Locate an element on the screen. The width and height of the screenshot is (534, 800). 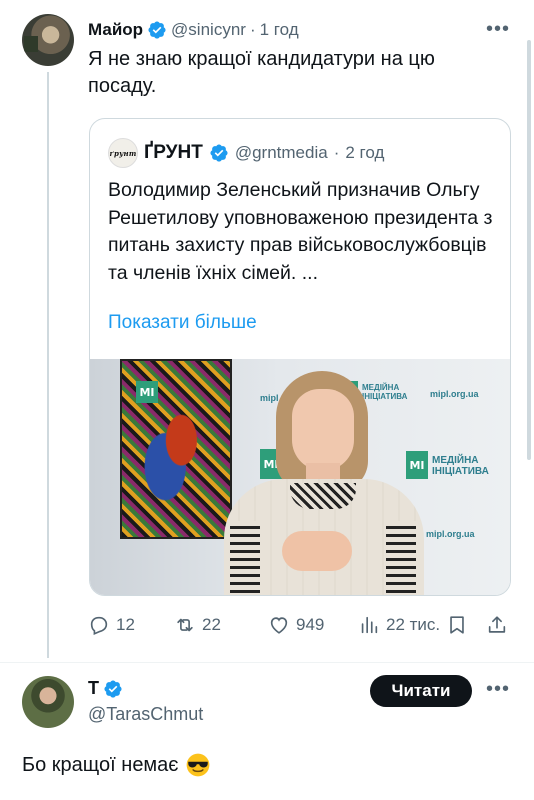
bookmark-icon is located at coordinates (457, 625).